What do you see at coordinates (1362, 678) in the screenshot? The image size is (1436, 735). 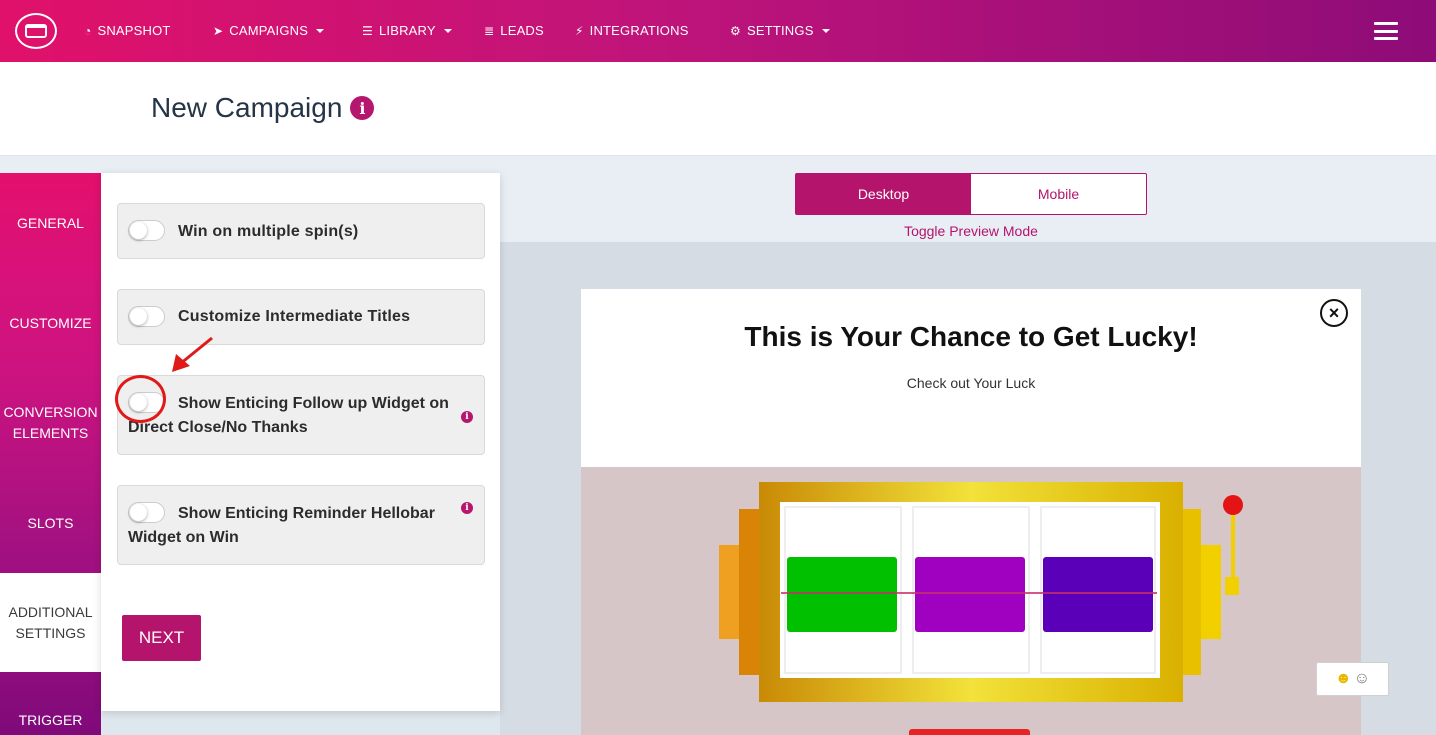 I see `smiley-icon: ☺` at bounding box center [1362, 678].